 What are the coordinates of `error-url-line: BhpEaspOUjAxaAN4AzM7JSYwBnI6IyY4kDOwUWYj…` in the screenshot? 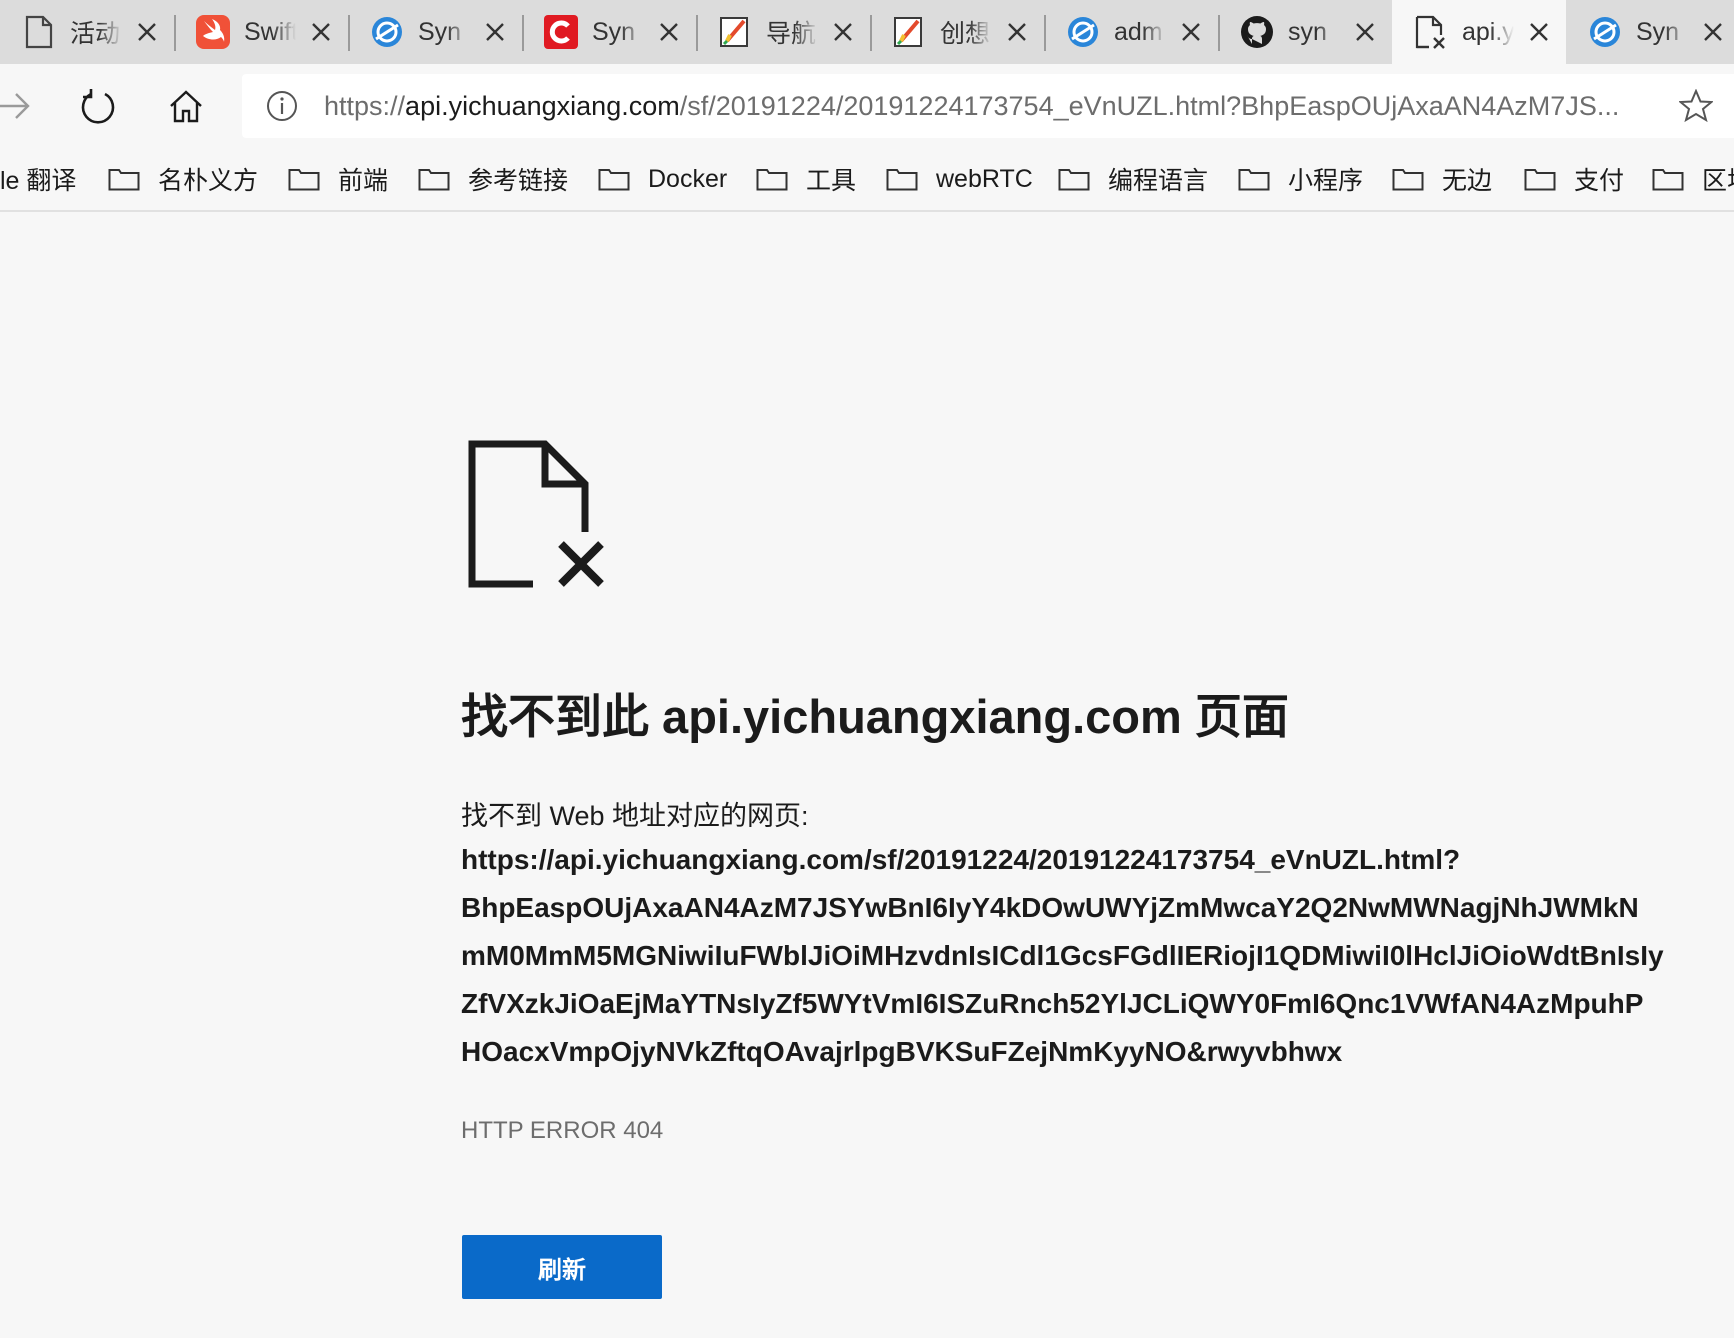 It's located at (1050, 907).